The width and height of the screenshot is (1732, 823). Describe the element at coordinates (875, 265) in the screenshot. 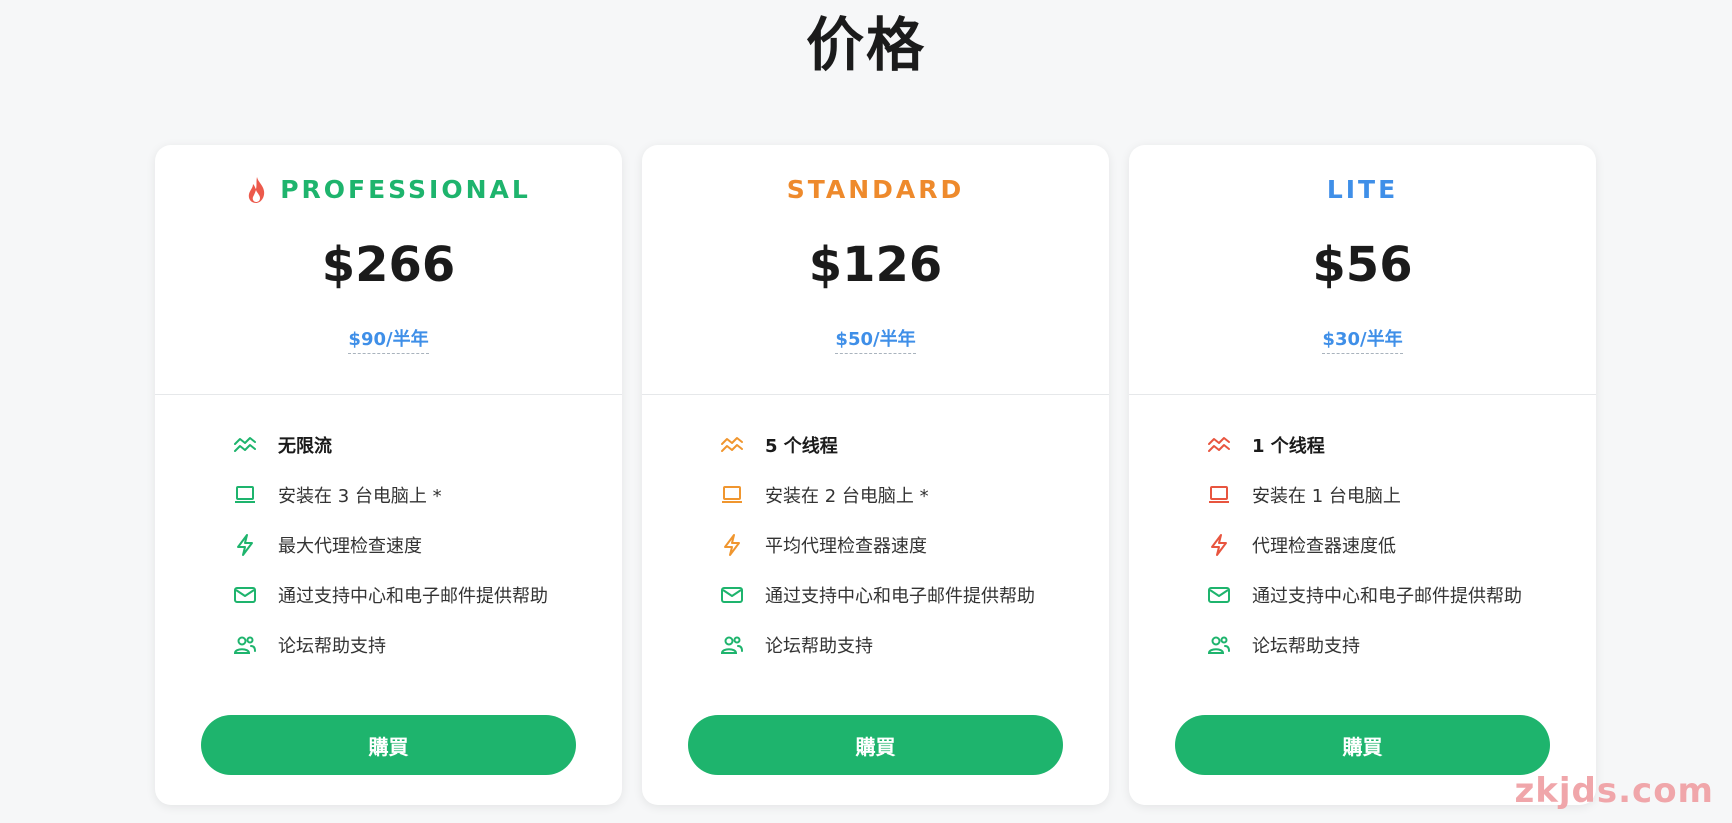

I see `plan-price: $126` at that location.